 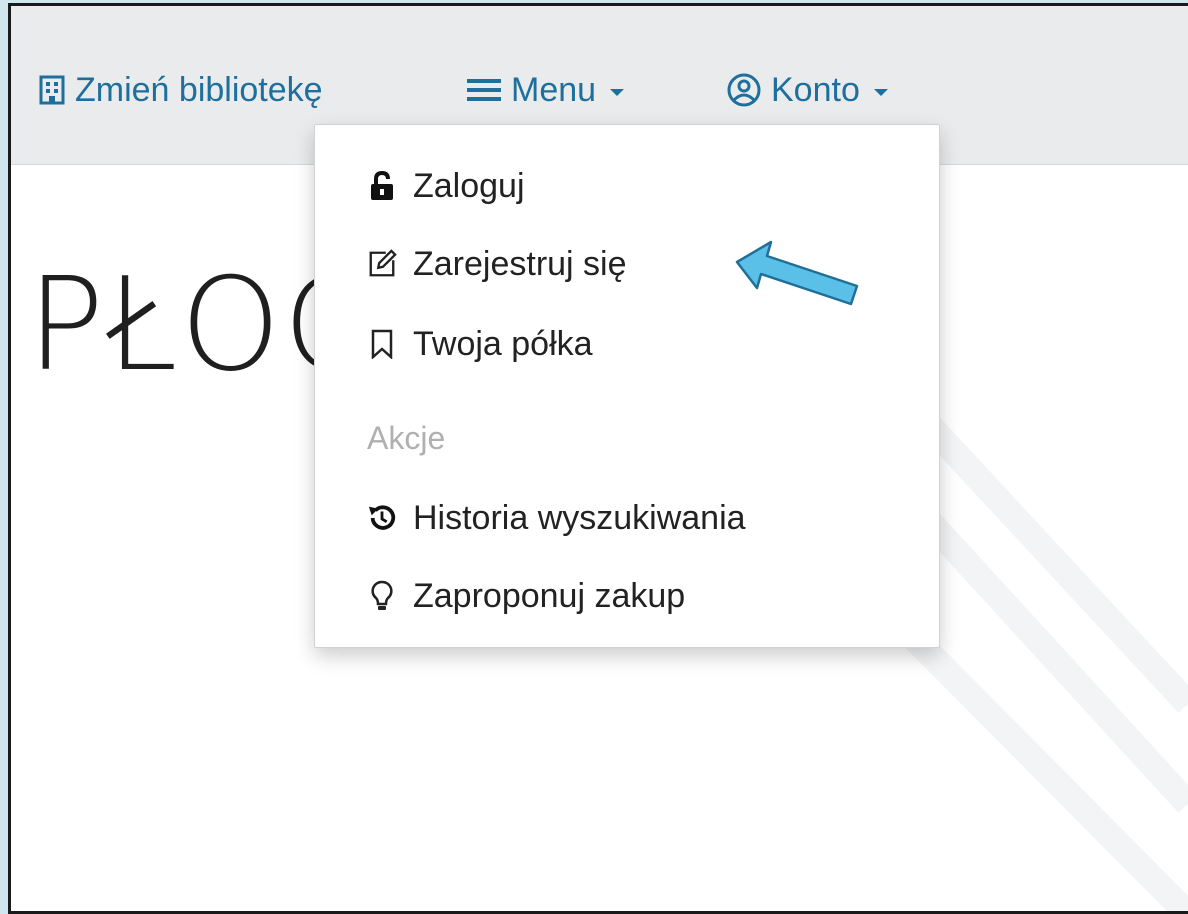 I want to click on search-history-label: Historia wyszukiwania, so click(x=579, y=517).